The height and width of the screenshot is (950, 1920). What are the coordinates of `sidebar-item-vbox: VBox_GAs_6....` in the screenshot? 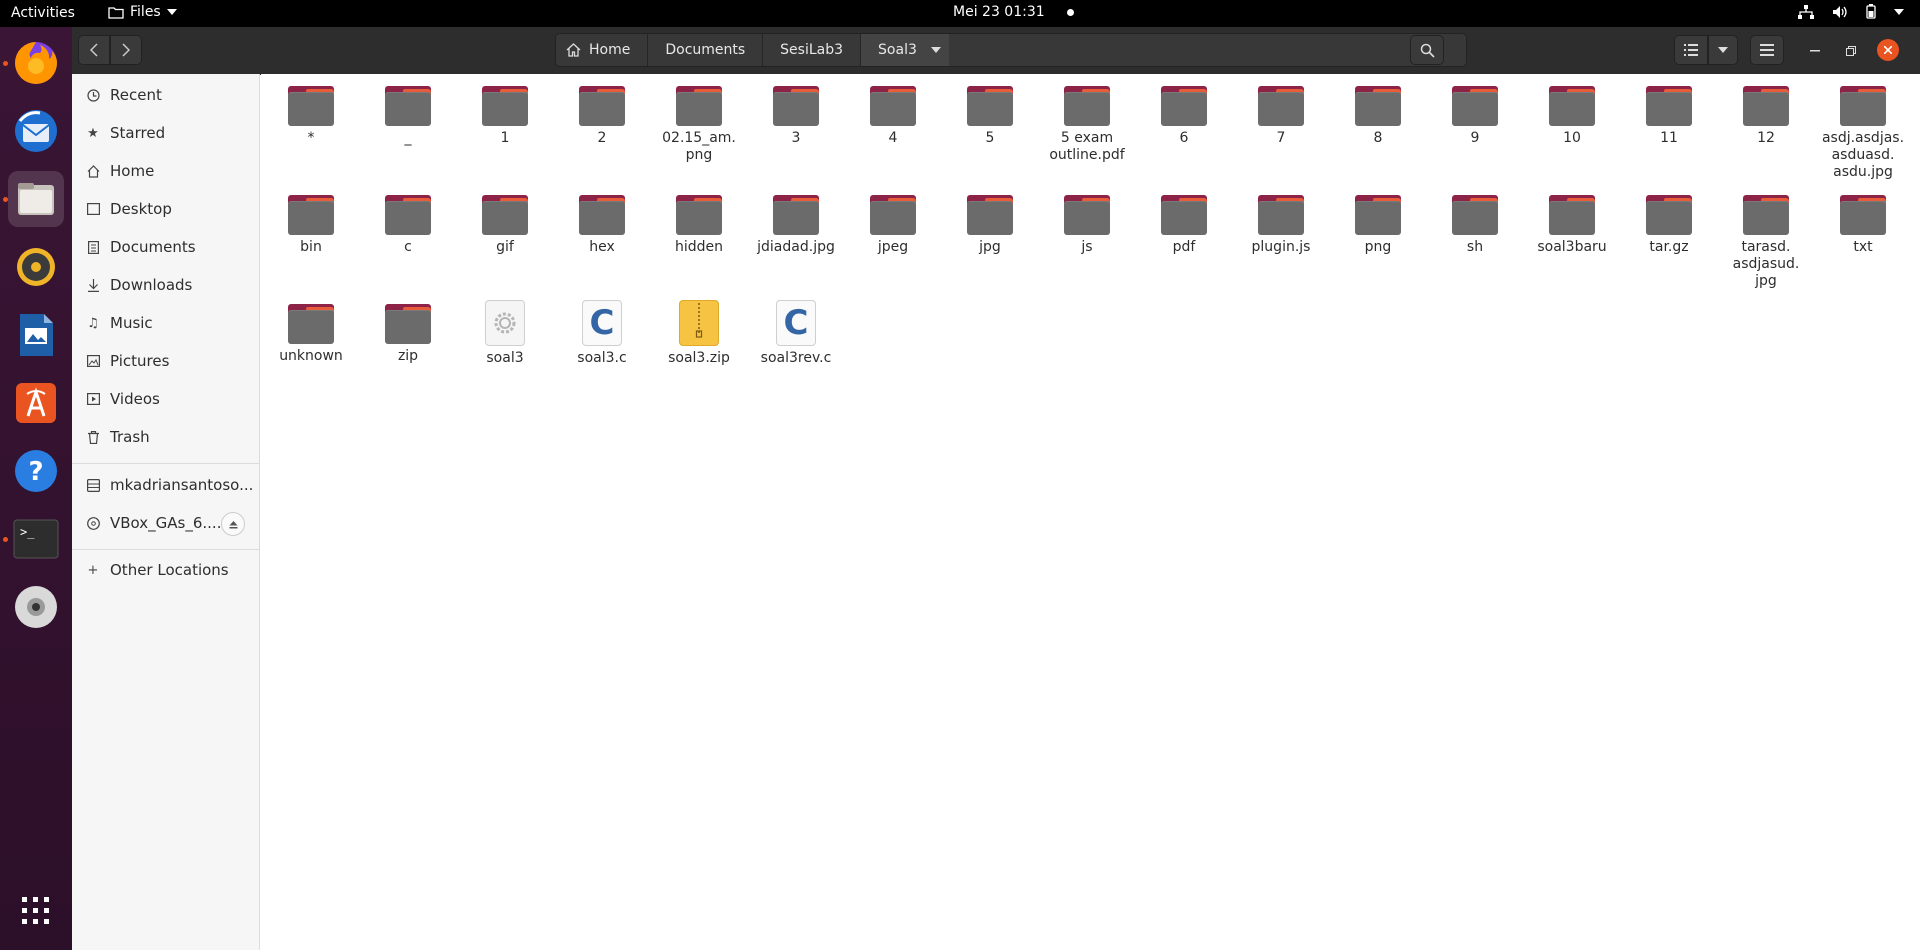 It's located at (165, 523).